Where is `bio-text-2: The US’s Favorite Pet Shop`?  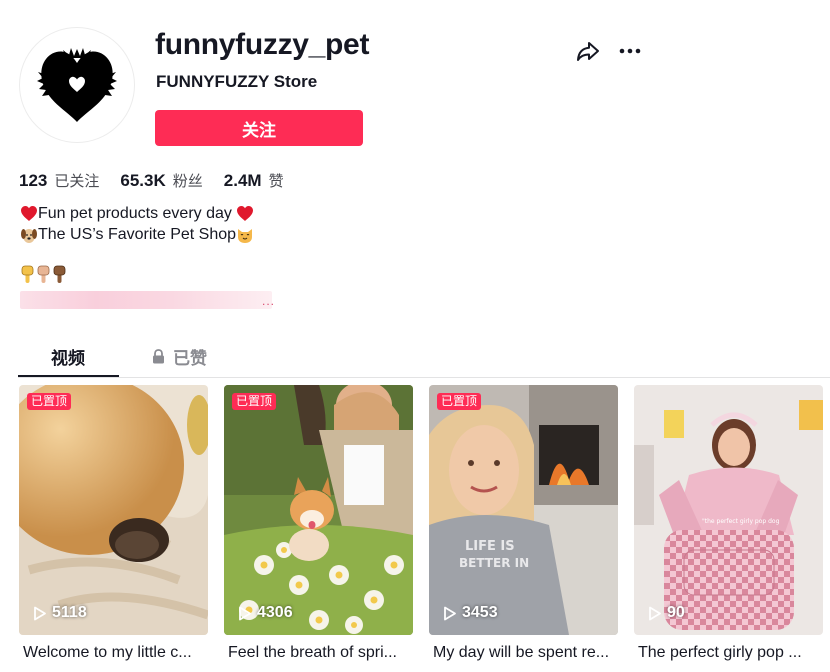
bio-text-2: The US’s Favorite Pet Shop is located at coordinates (137, 234).